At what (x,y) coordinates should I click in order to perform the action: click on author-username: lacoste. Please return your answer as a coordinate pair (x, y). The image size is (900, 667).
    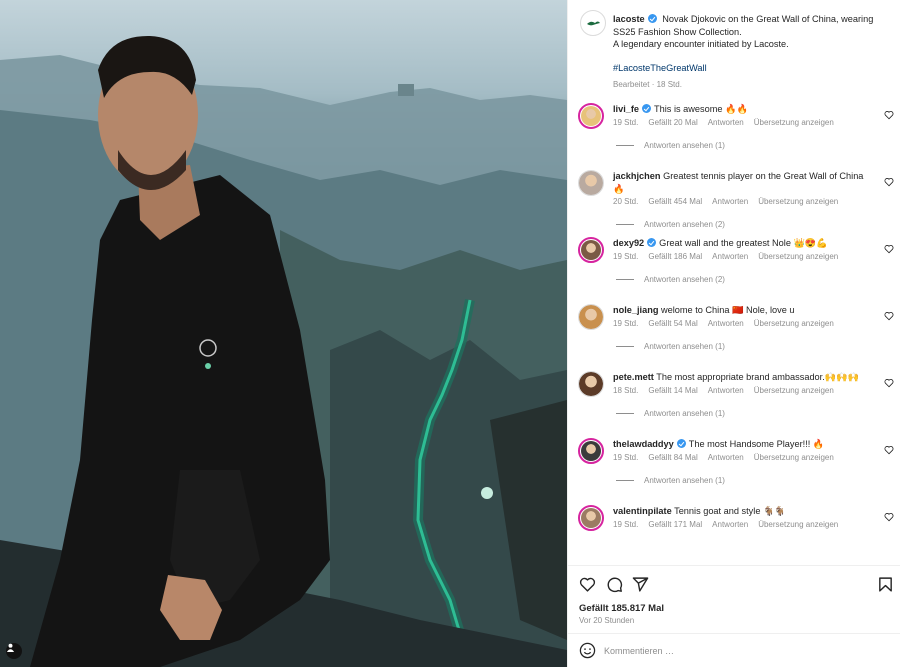
    Looking at the image, I should click on (629, 19).